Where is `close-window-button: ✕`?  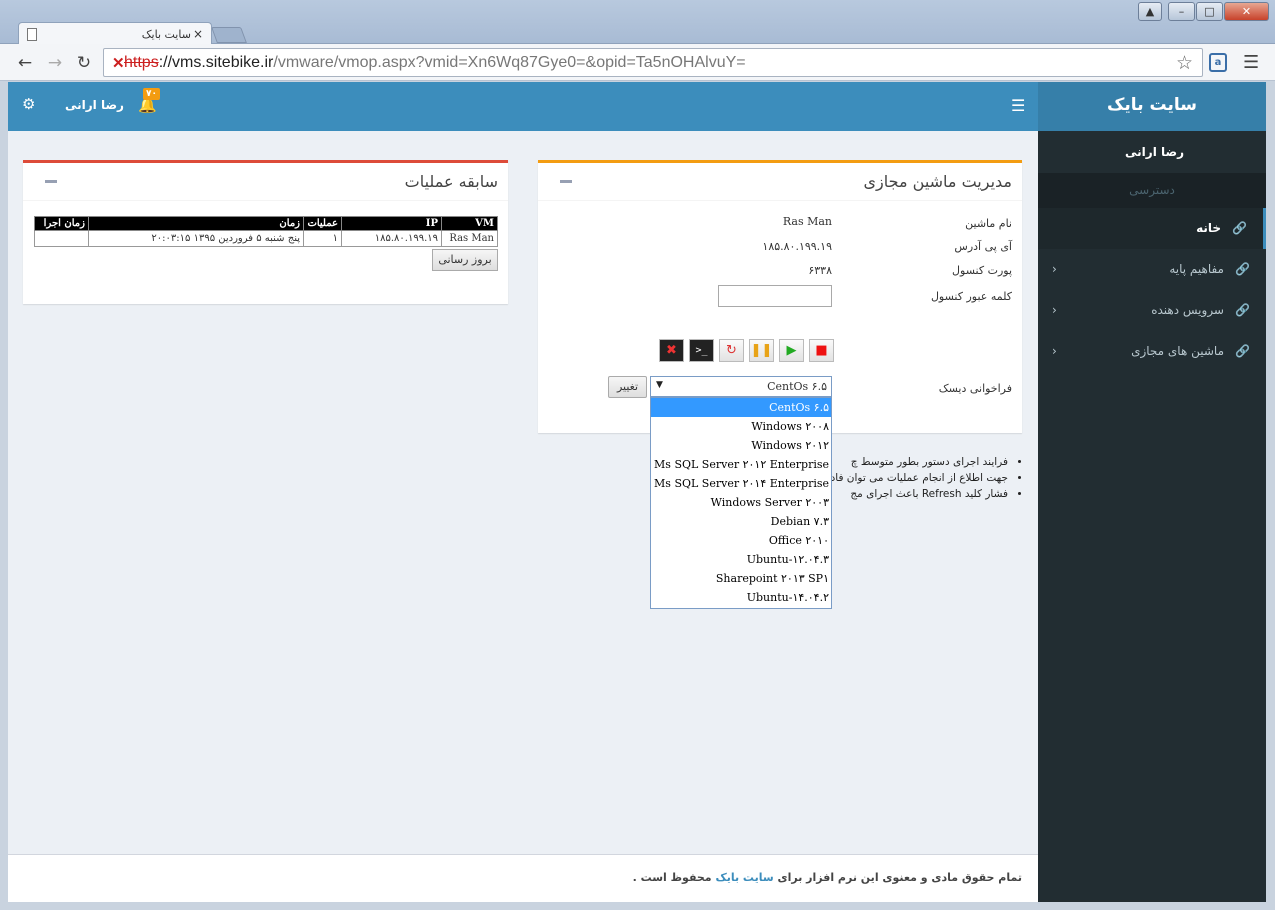 close-window-button: ✕ is located at coordinates (1246, 11).